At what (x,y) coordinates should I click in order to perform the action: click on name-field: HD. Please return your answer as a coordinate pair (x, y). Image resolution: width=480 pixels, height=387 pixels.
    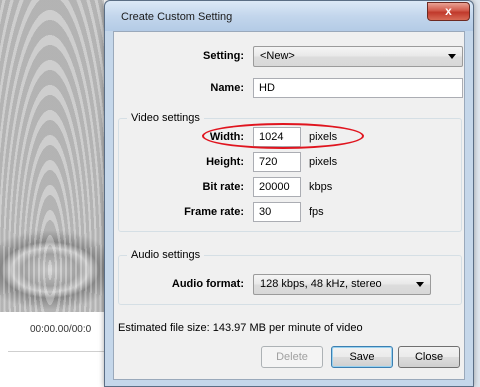
    Looking at the image, I should click on (358, 88).